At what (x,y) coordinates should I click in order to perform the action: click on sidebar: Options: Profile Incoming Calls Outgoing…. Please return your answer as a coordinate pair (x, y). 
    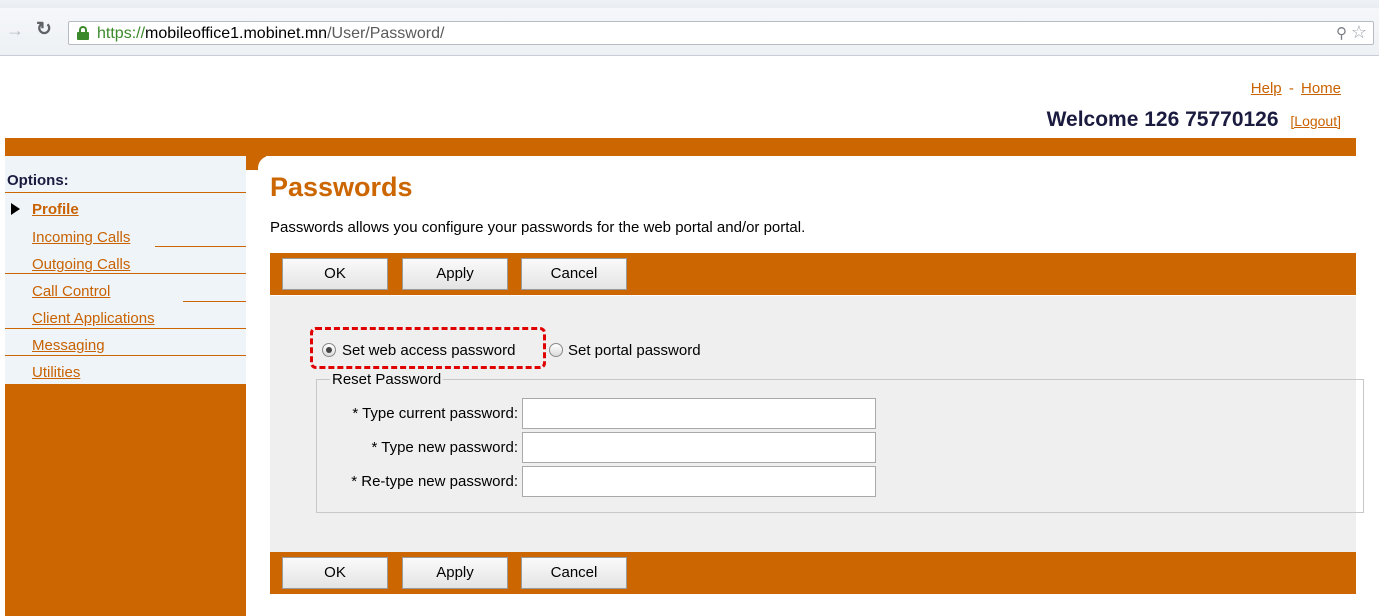
    Looking at the image, I should click on (125, 386).